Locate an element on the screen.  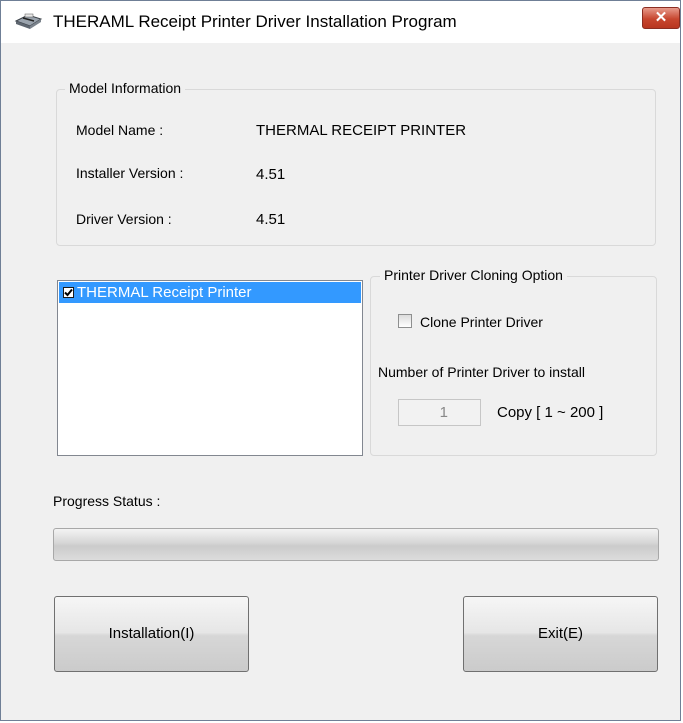
clone-driver-checkbox is located at coordinates (405, 321).